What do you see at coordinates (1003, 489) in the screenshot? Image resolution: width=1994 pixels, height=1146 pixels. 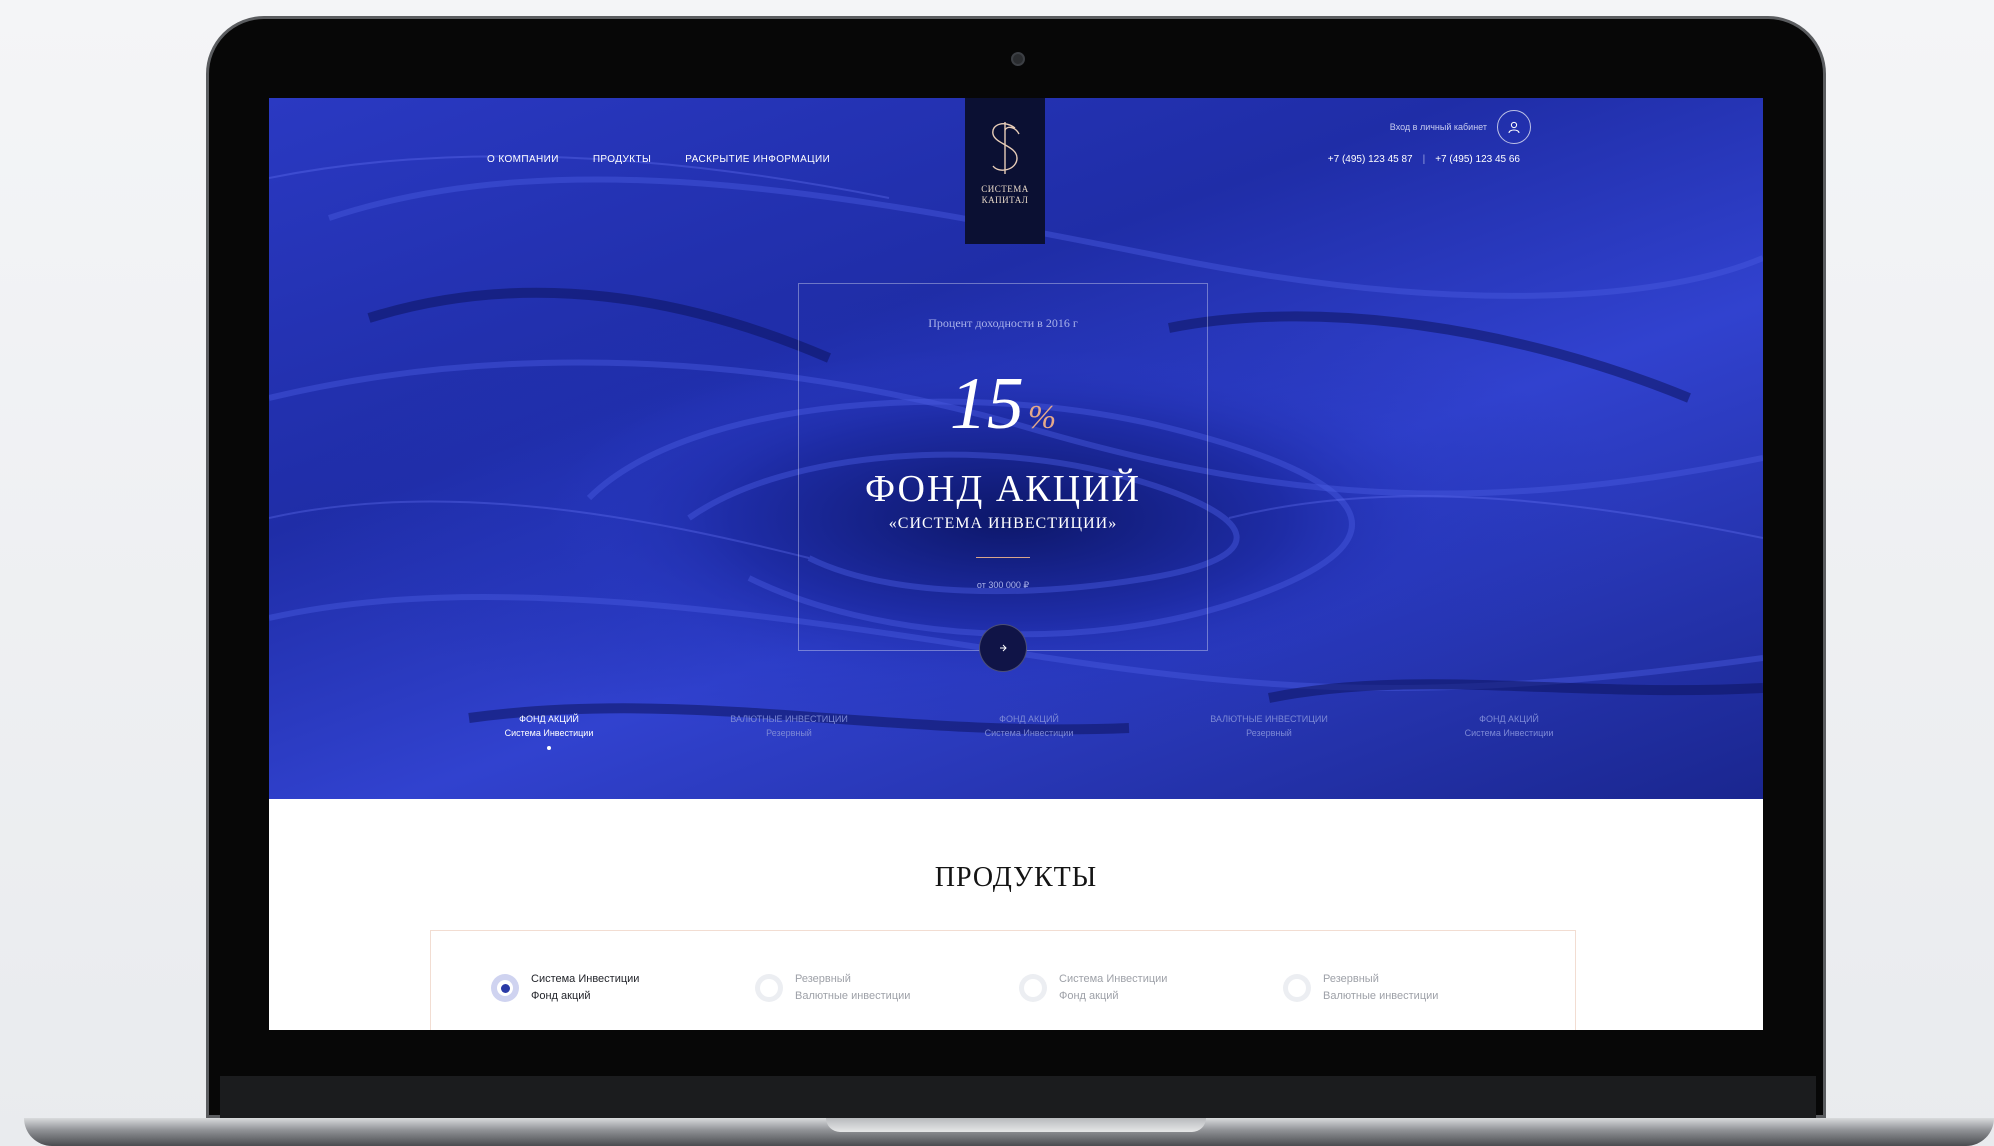 I see `hero-title: ФОНД АКЦИЙ` at bounding box center [1003, 489].